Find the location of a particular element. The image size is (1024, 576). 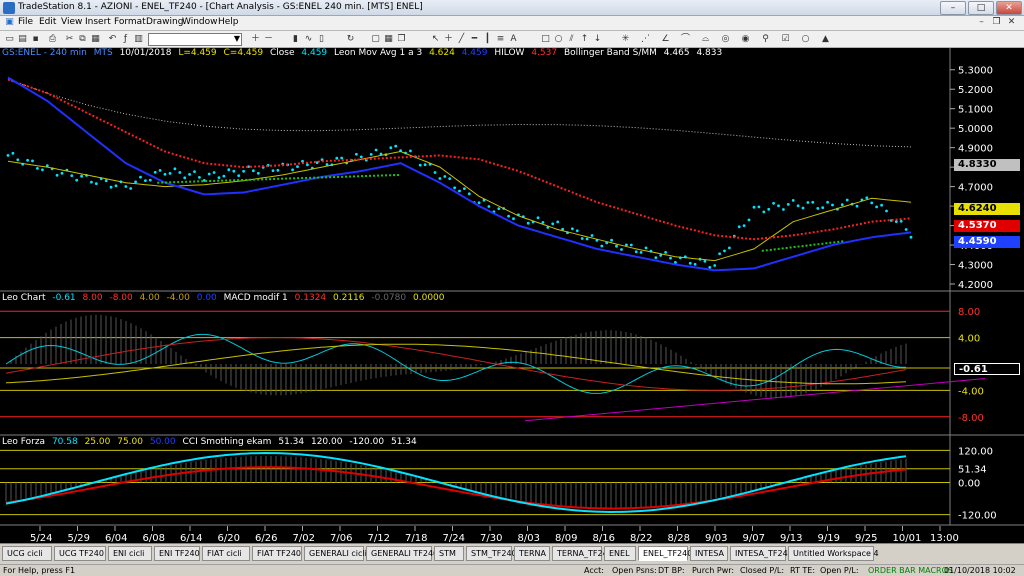

open-icon: ▤ is located at coordinates (22, 39).